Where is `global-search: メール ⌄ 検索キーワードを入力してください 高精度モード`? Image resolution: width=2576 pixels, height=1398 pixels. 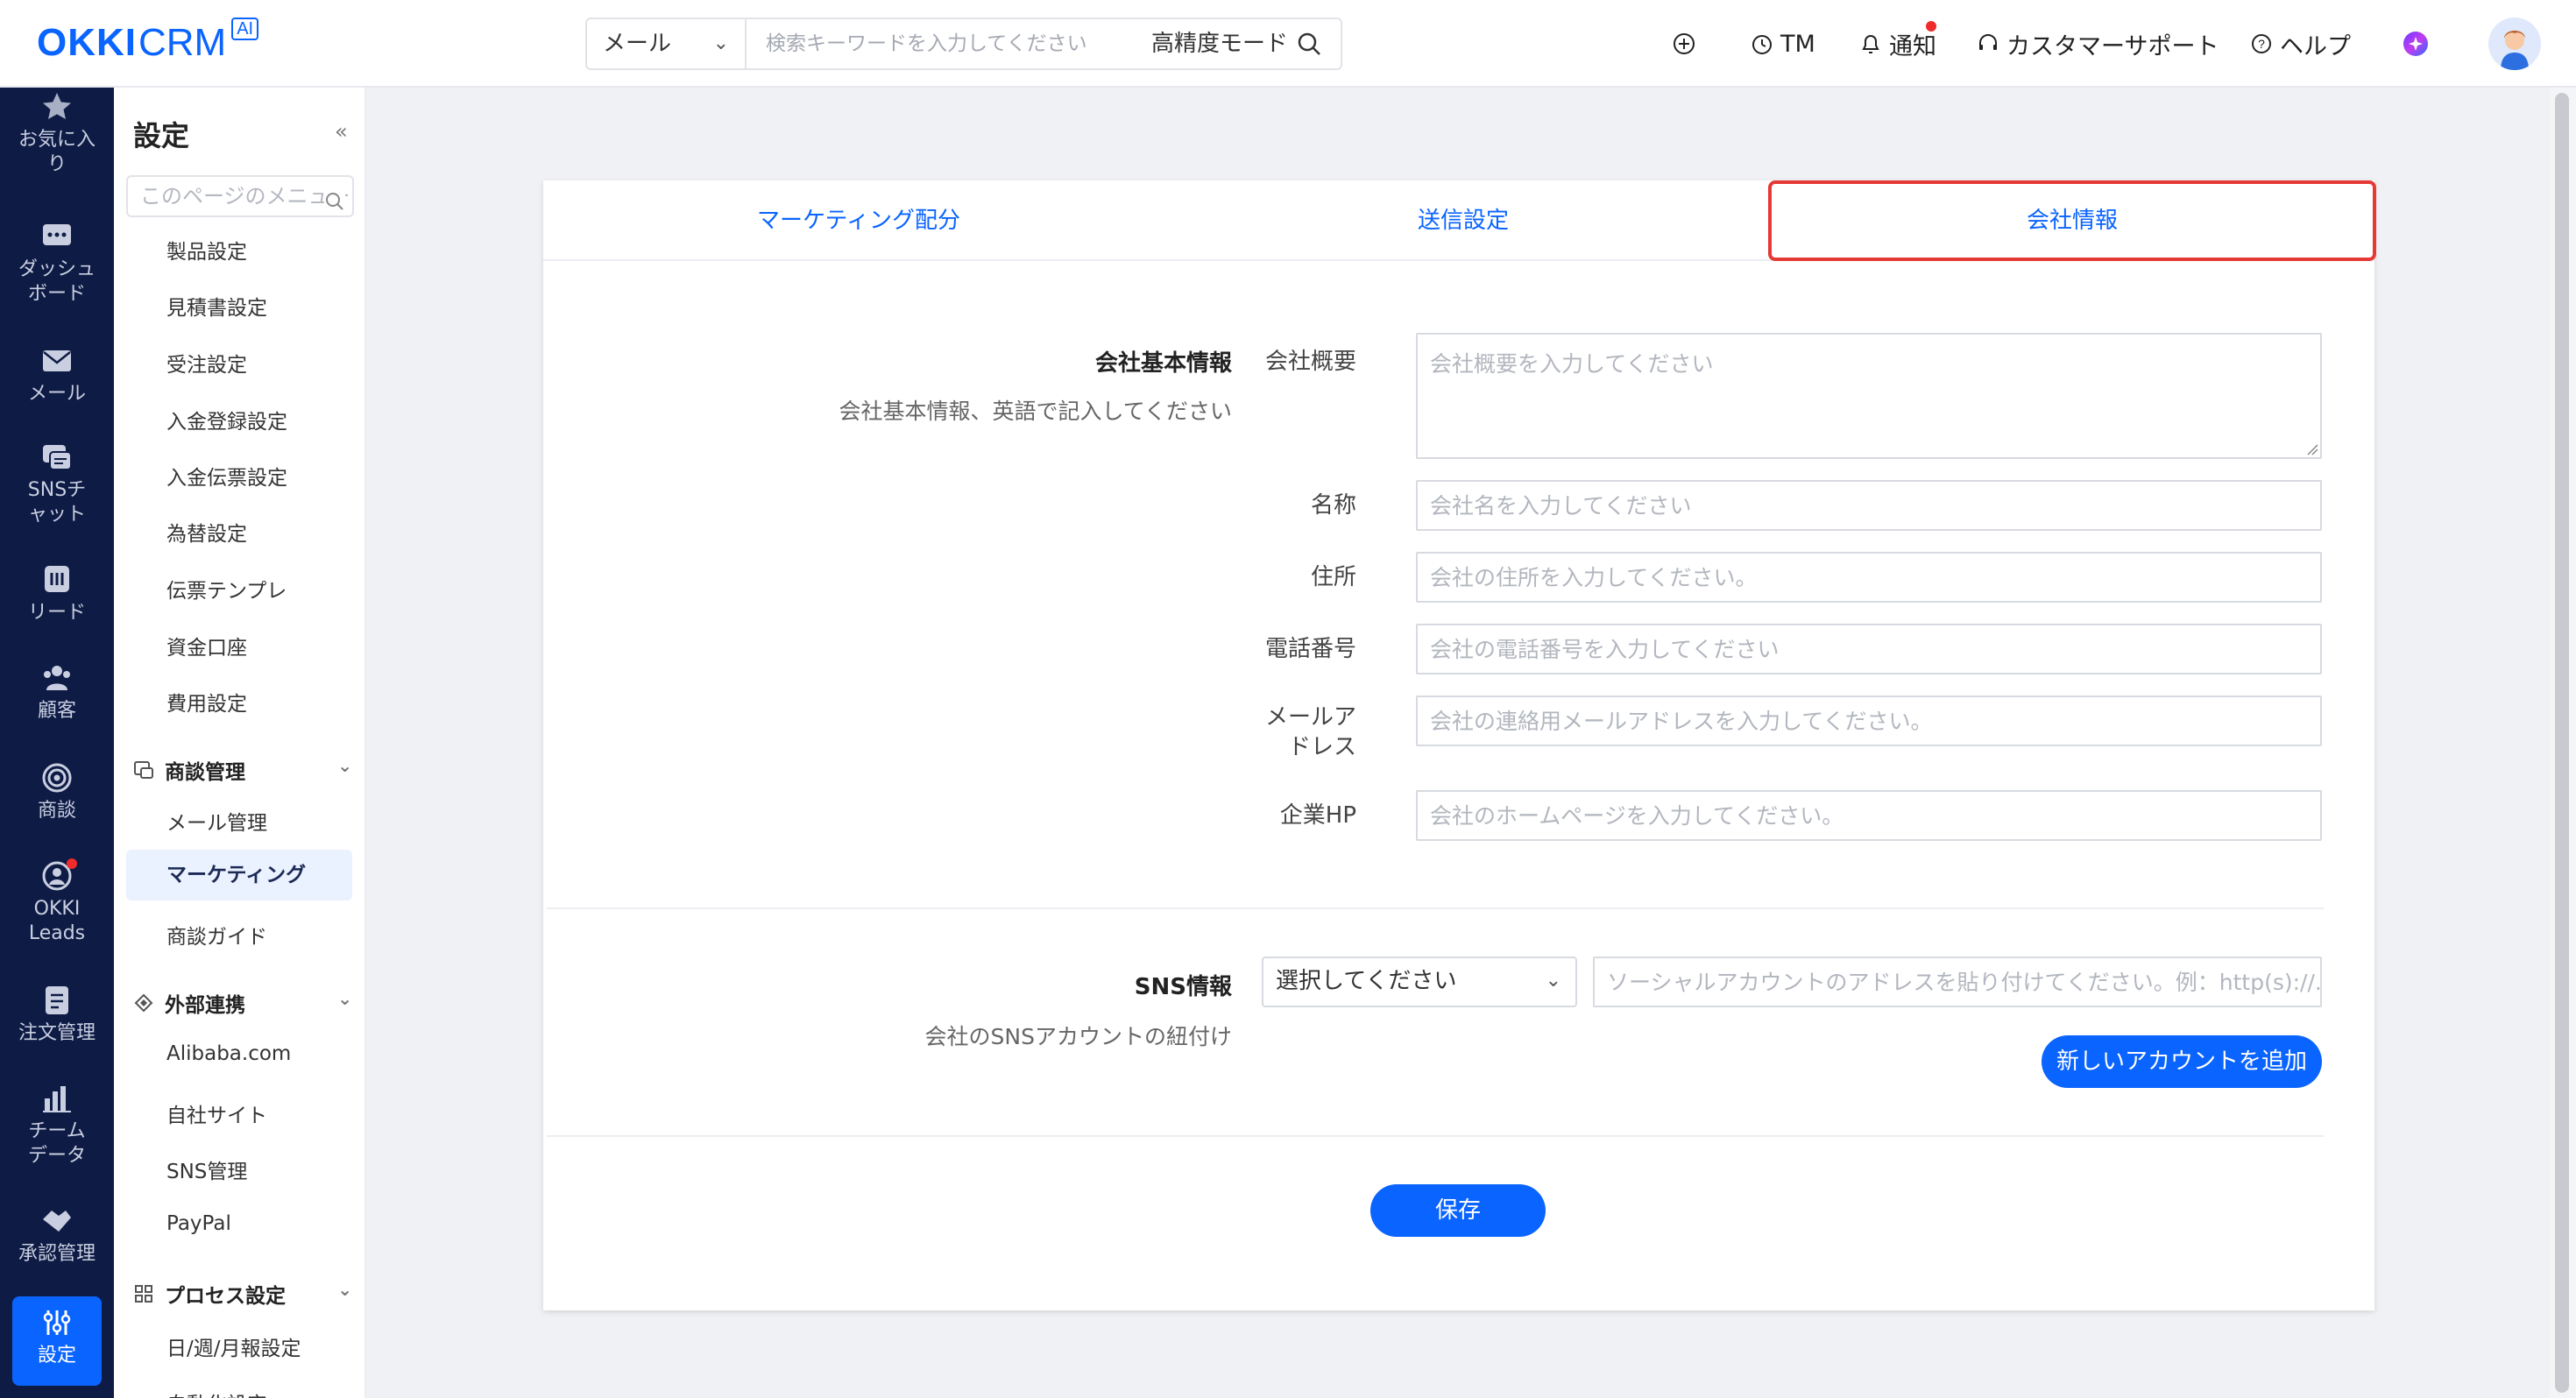
global-search: メール ⌄ 検索キーワードを入力してください 高精度モード is located at coordinates (963, 44).